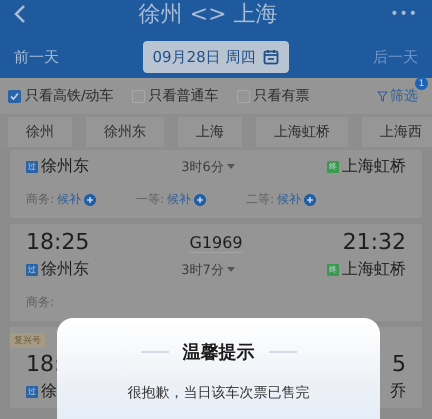 Image resolution: width=432 pixels, height=419 pixels. I want to click on station-chip: 徐州东, so click(125, 132).